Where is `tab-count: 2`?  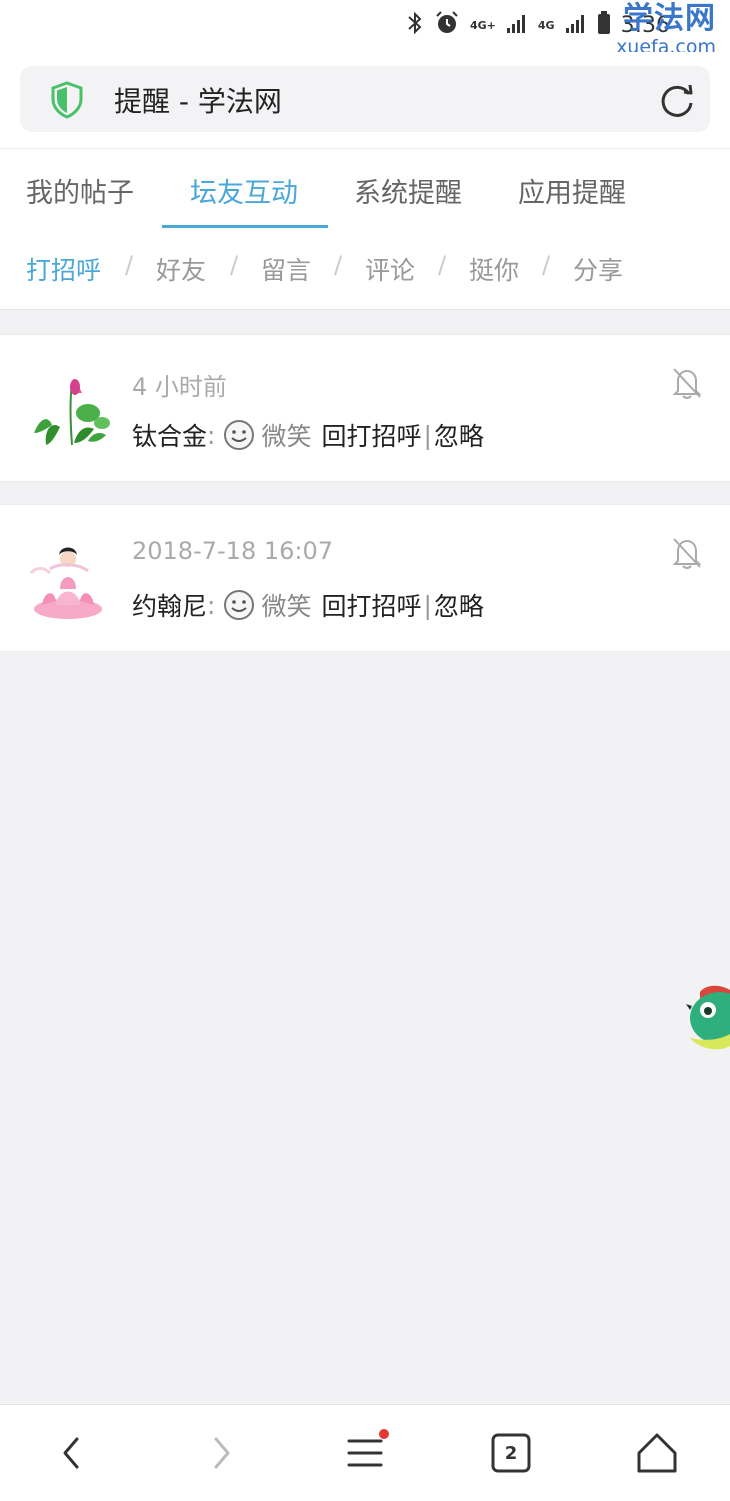 tab-count: 2 is located at coordinates (511, 1453).